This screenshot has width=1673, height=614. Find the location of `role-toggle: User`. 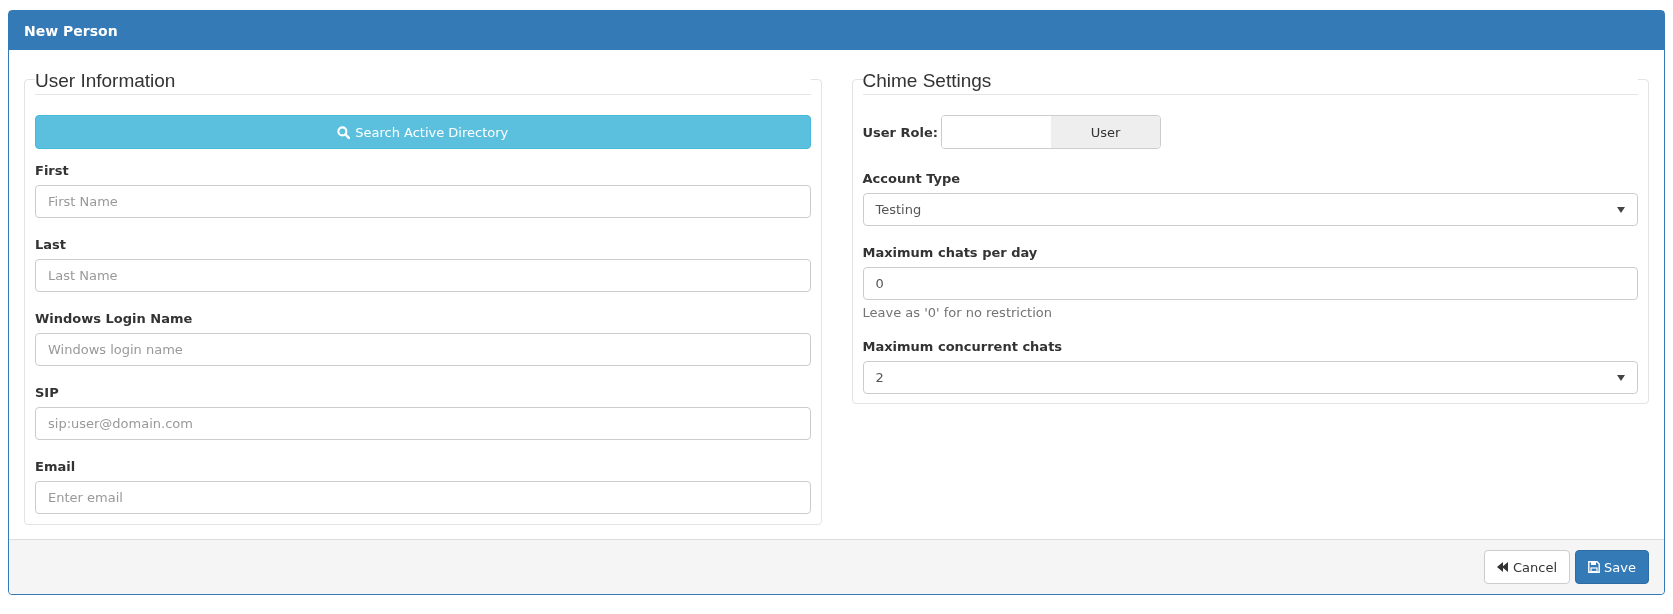

role-toggle: User is located at coordinates (1050, 132).